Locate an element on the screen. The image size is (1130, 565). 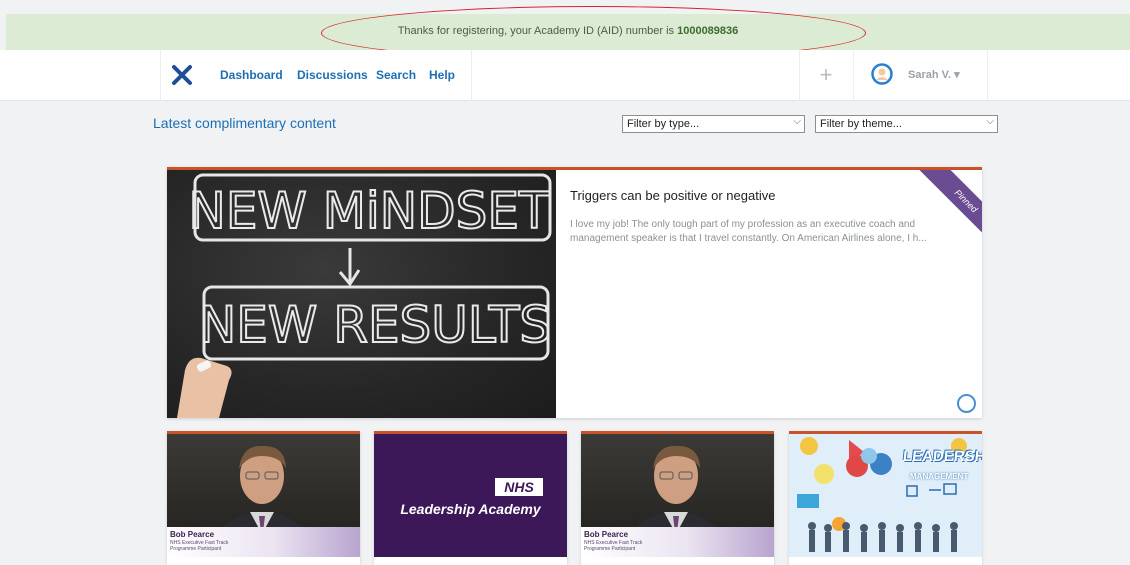
content-card: NHS Leadership Academy is located at coordinates (470, 498).